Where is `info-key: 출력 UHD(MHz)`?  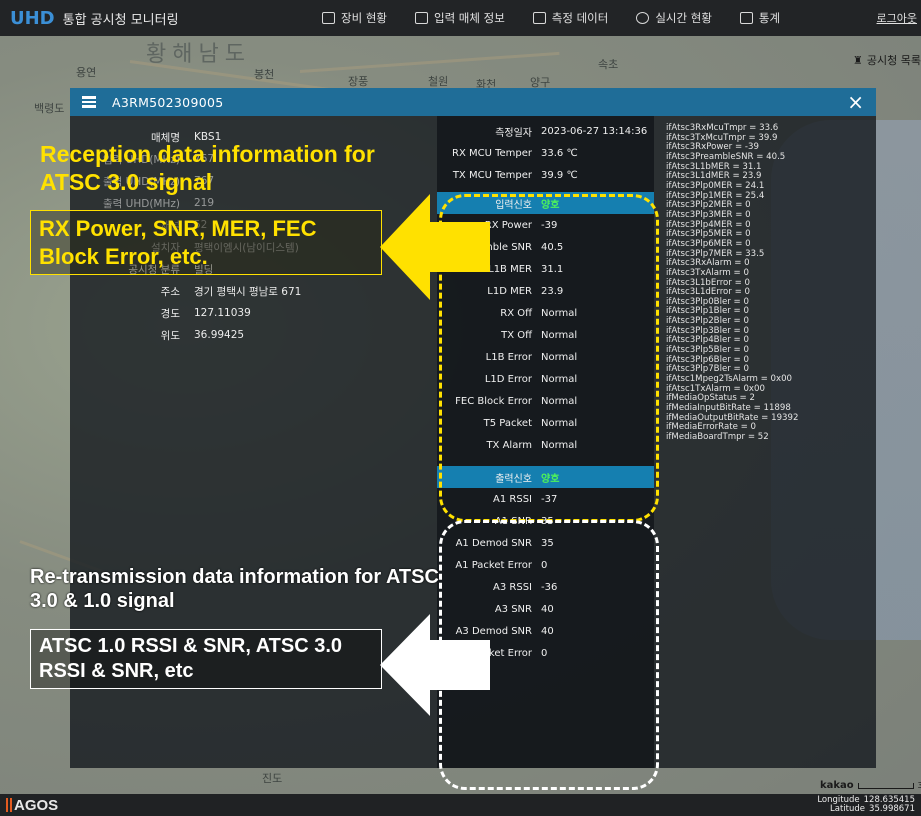 info-key: 출력 UHD(MHz) is located at coordinates (141, 203).